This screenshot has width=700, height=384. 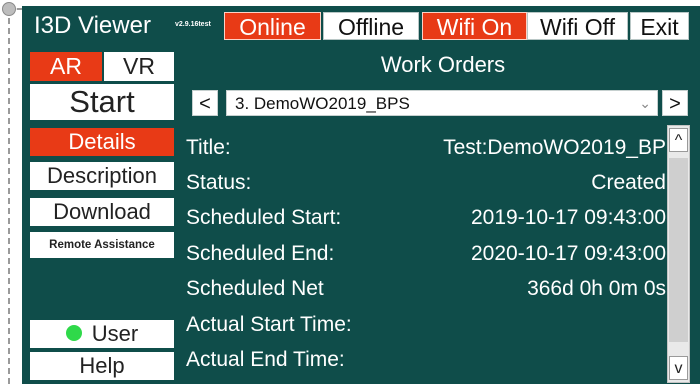 I want to click on wifi-off-button: Wifi Off, so click(x=577, y=26).